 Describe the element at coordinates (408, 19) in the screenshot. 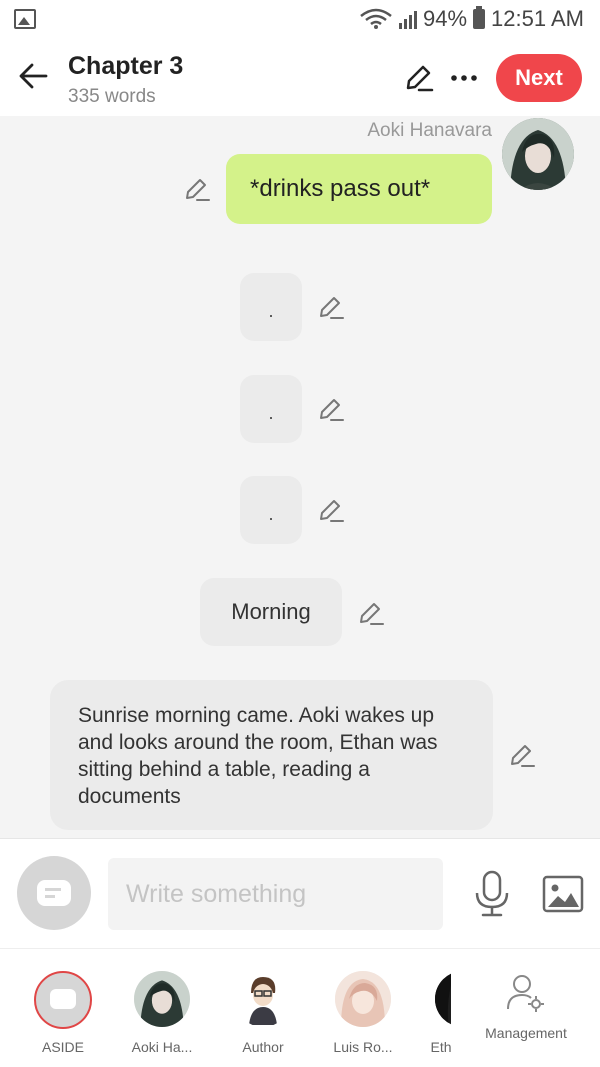

I see `signal-icon` at that location.